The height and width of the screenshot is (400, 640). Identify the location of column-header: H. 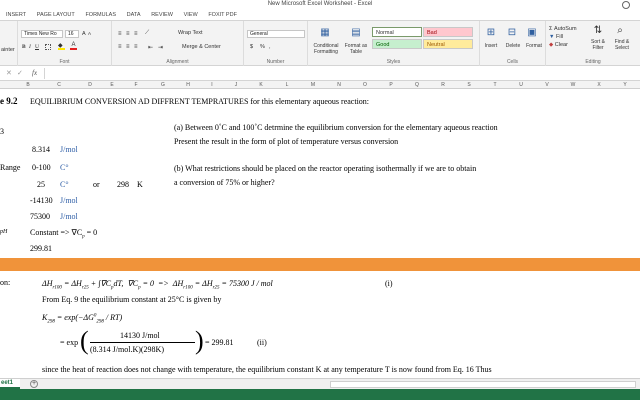
(188, 85).